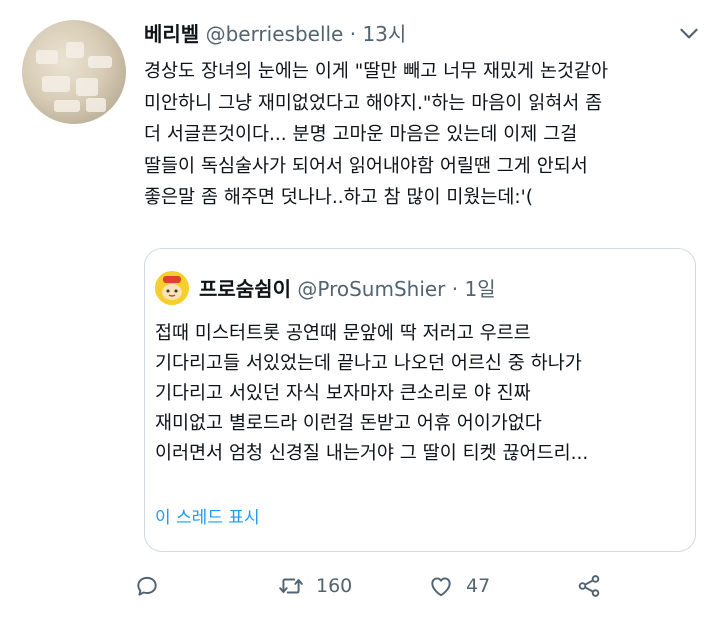  What do you see at coordinates (459, 586) in the screenshot?
I see `like-button: 47` at bounding box center [459, 586].